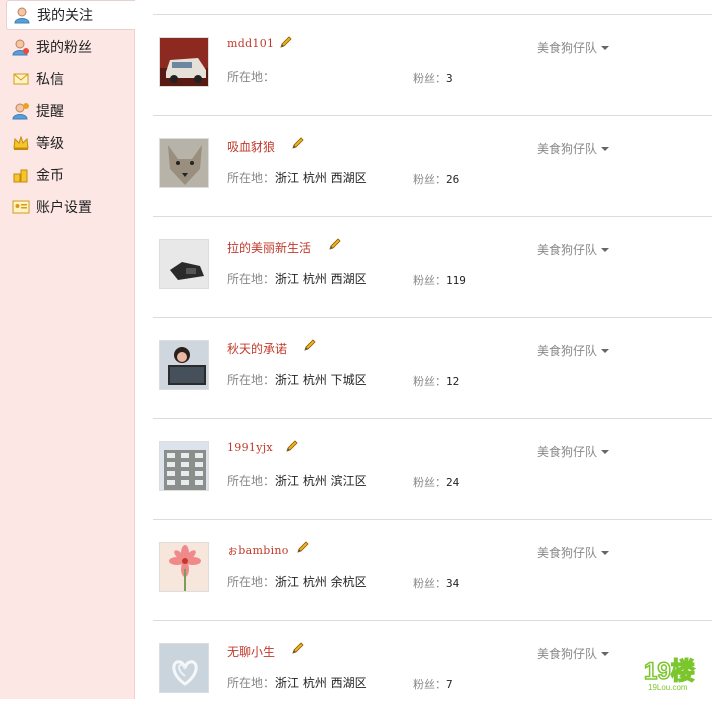 The image size is (712, 722). I want to click on location: 所在地：浙江 杭州 滨江区, so click(297, 481).